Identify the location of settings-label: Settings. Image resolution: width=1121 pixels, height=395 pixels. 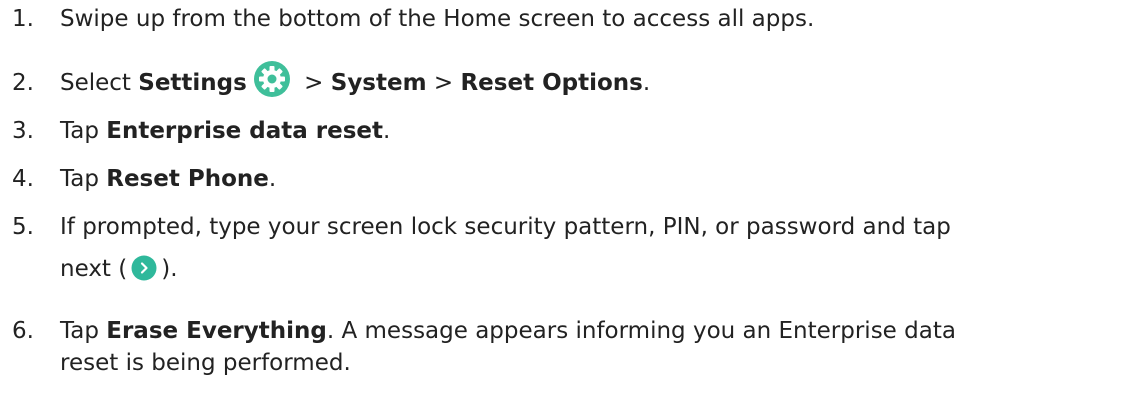
(192, 83).